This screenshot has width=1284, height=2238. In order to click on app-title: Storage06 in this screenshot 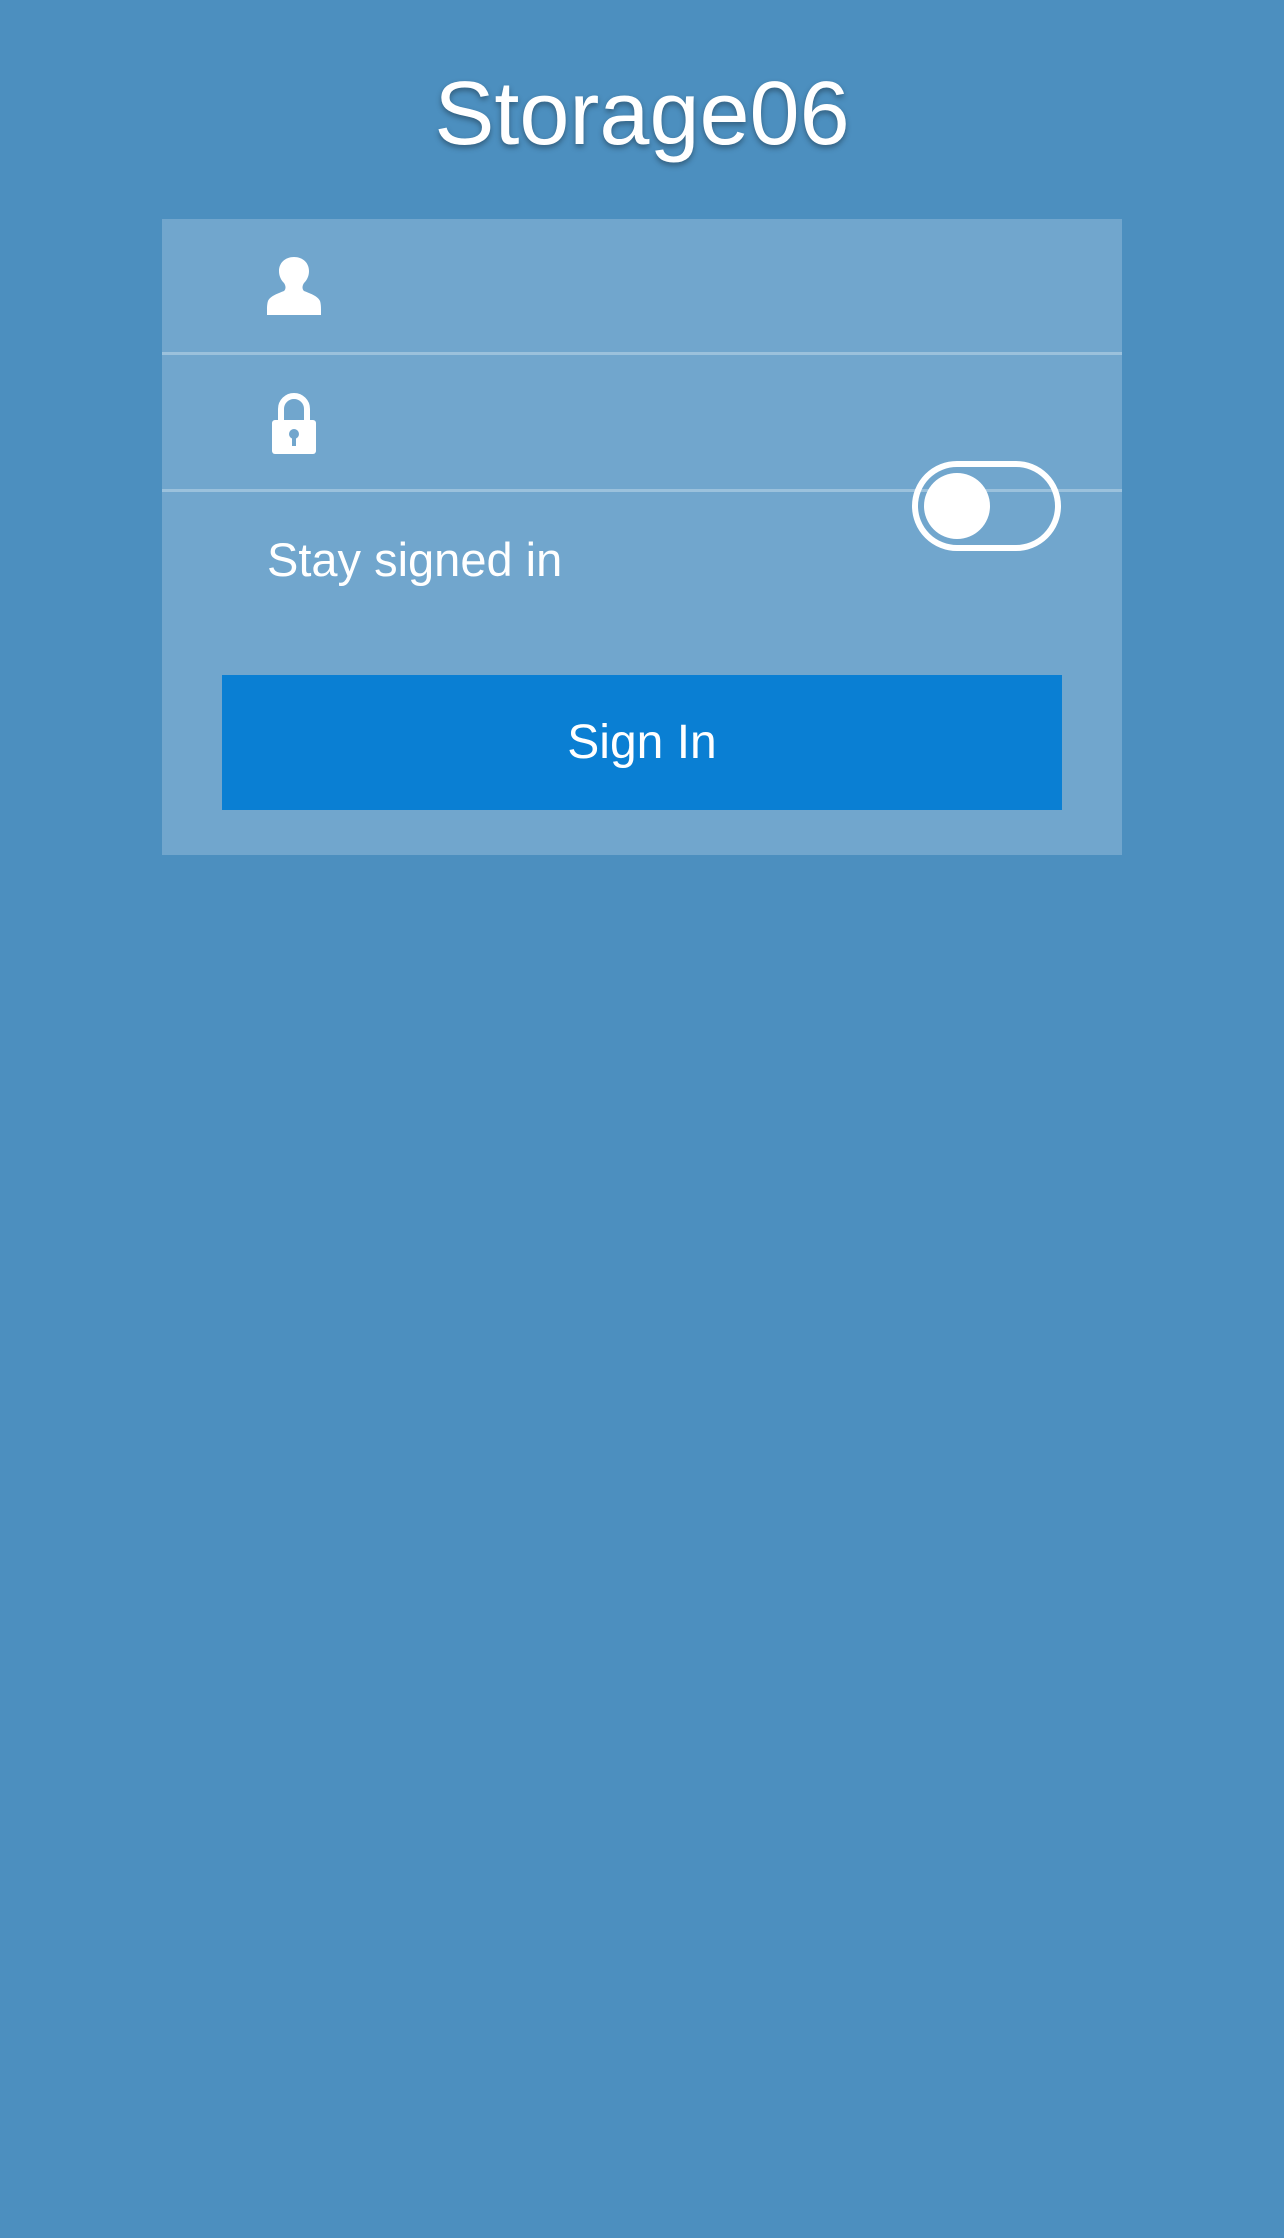, I will do `click(642, 114)`.